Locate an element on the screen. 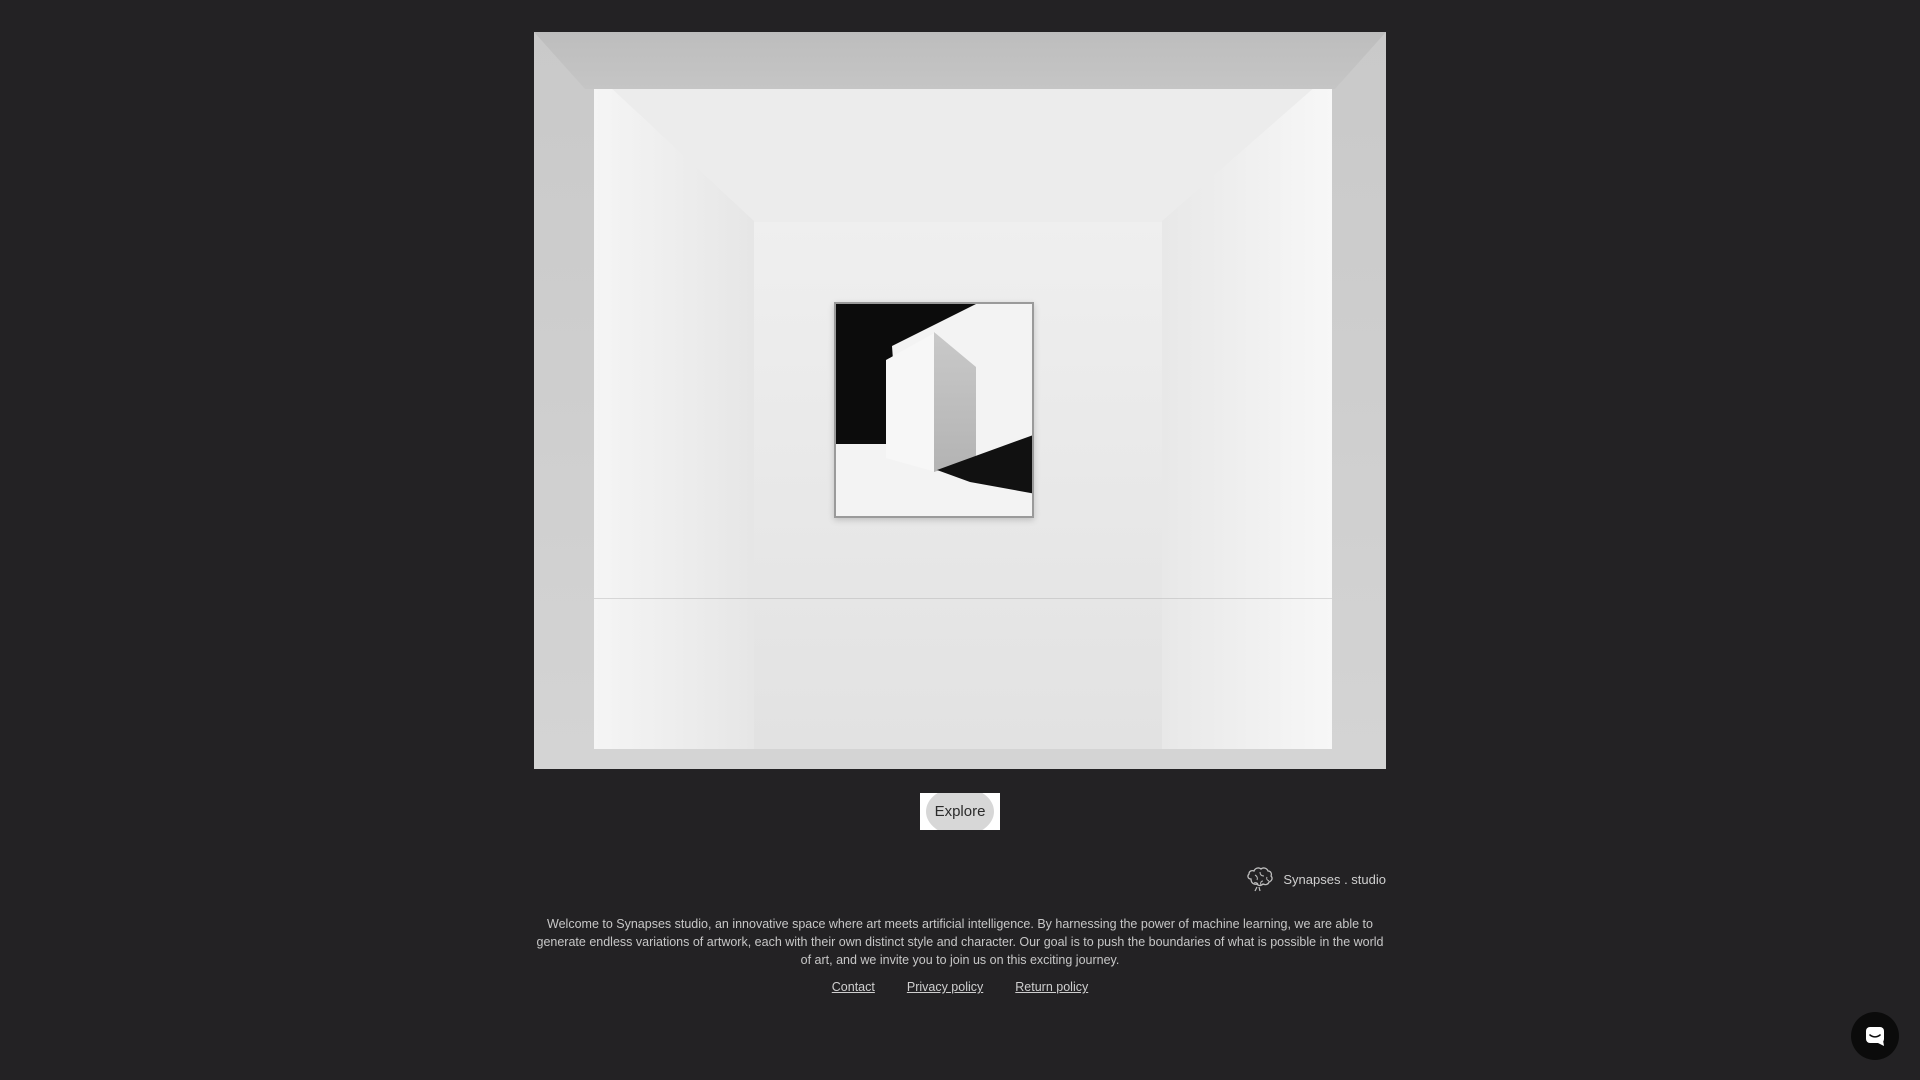  artwork-cube-side is located at coordinates (955, 402).